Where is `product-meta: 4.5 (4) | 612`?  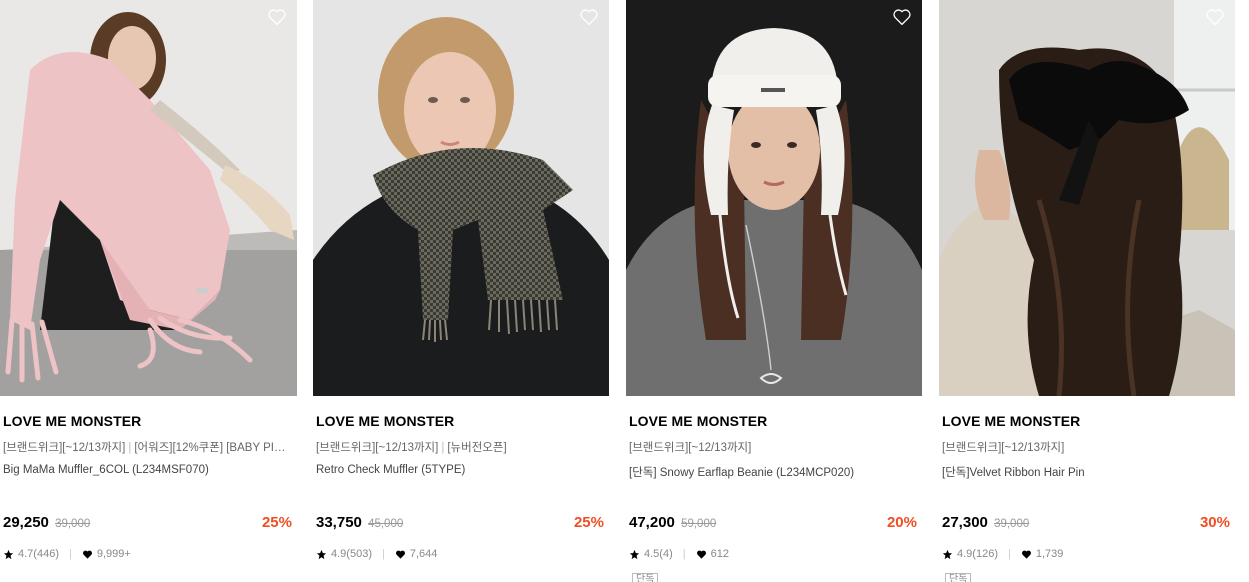 product-meta: 4.5 (4) | 612 is located at coordinates (679, 554).